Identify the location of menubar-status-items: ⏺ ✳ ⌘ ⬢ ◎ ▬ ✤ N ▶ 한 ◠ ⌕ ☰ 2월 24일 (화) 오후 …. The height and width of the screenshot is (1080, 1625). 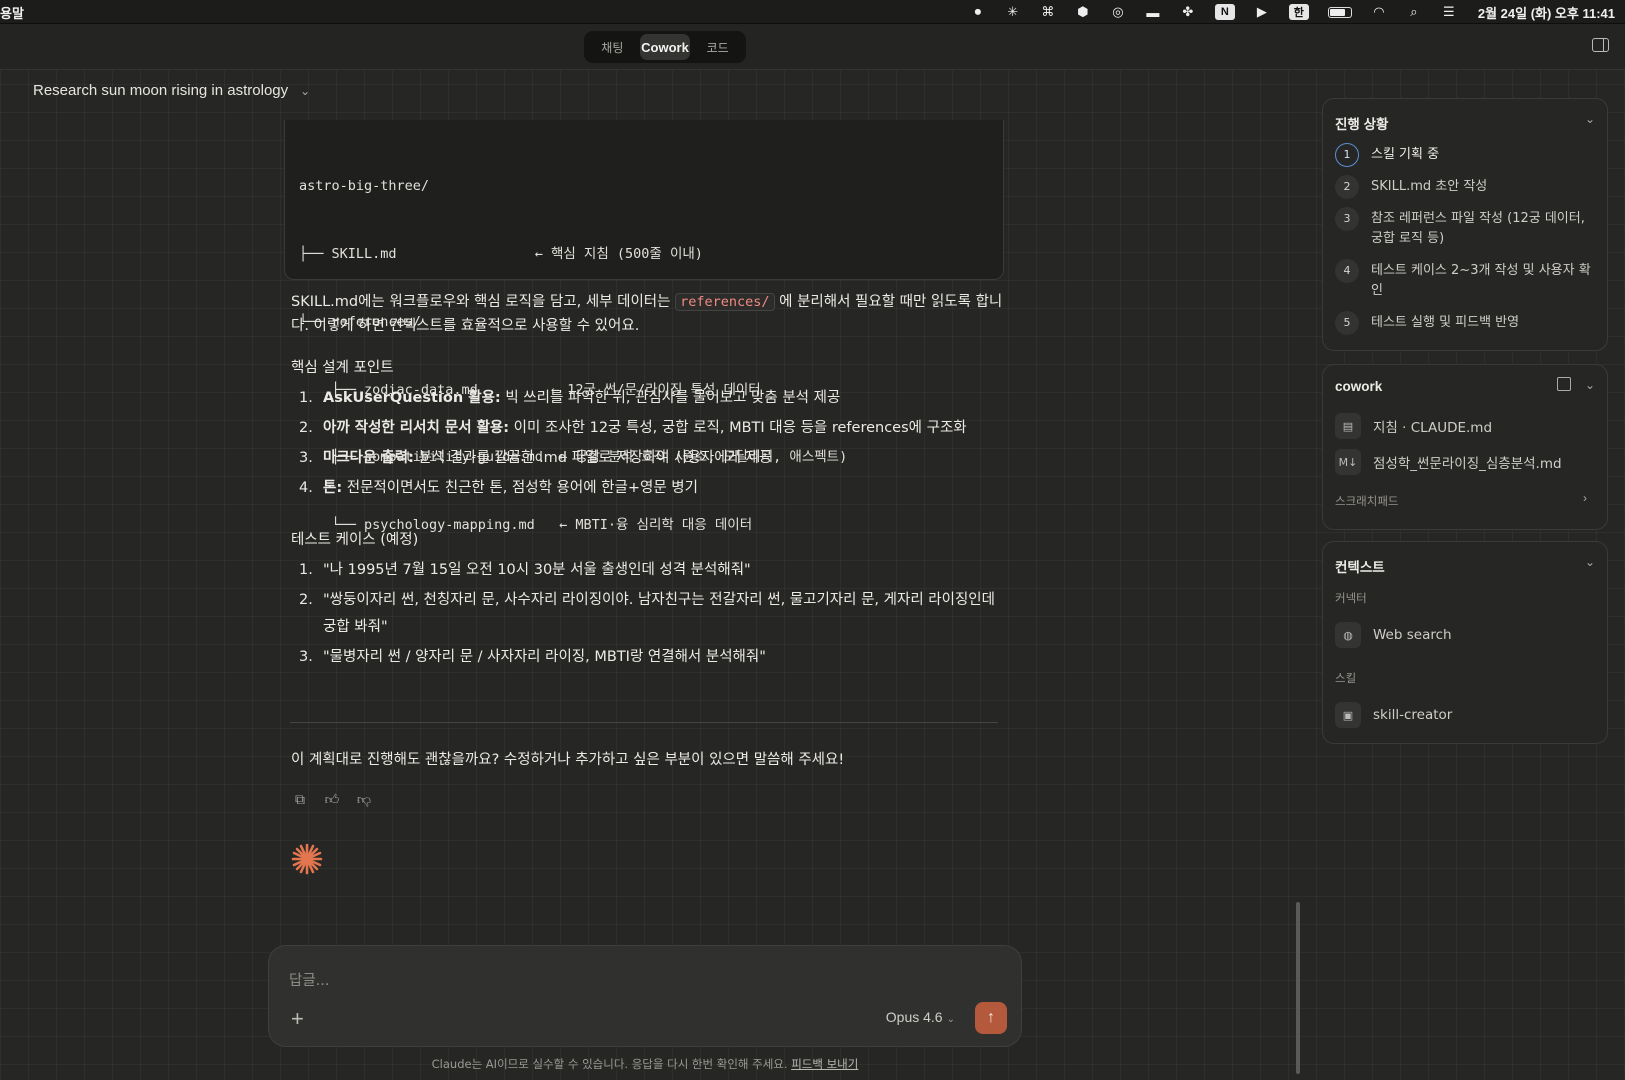
(1292, 12).